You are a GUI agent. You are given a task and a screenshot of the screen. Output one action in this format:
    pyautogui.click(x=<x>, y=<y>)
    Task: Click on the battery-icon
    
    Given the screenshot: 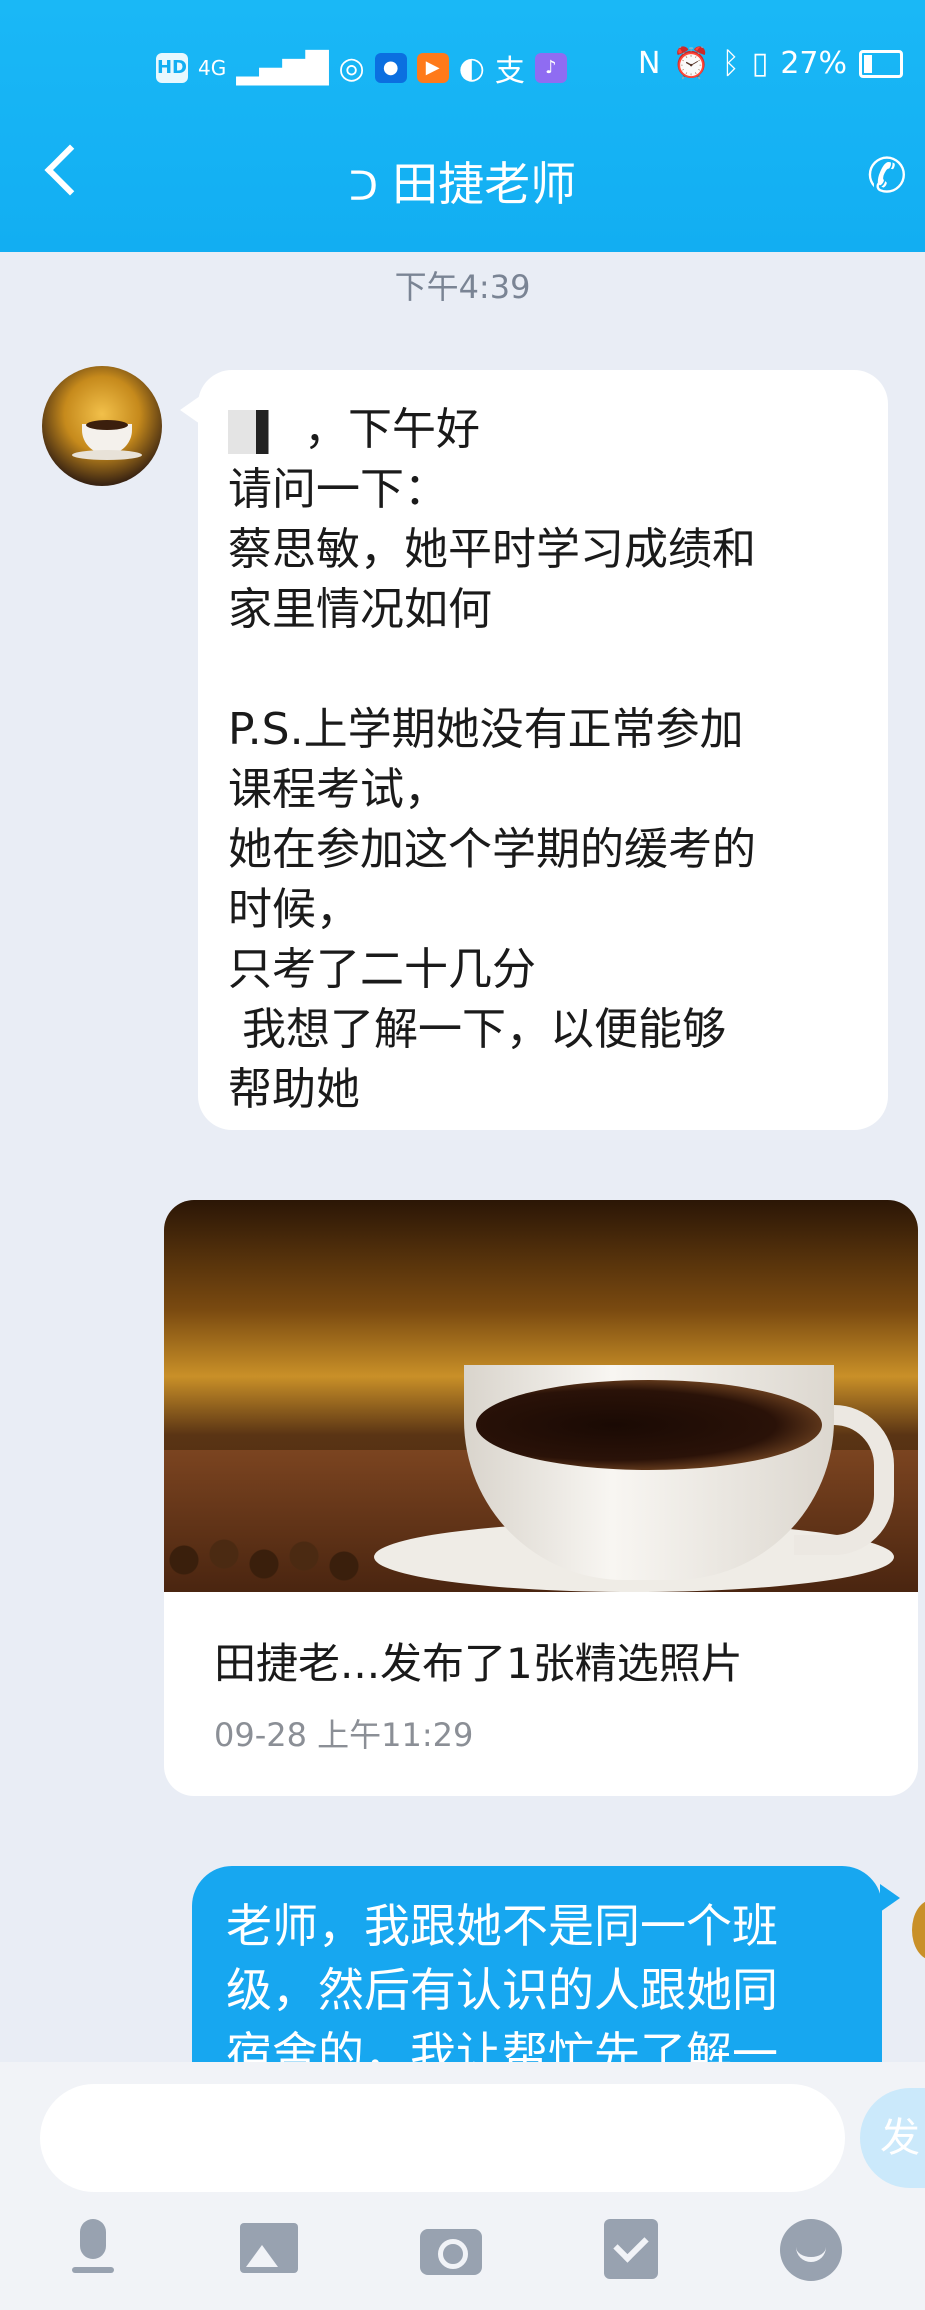 What is the action you would take?
    pyautogui.click(x=881, y=63)
    